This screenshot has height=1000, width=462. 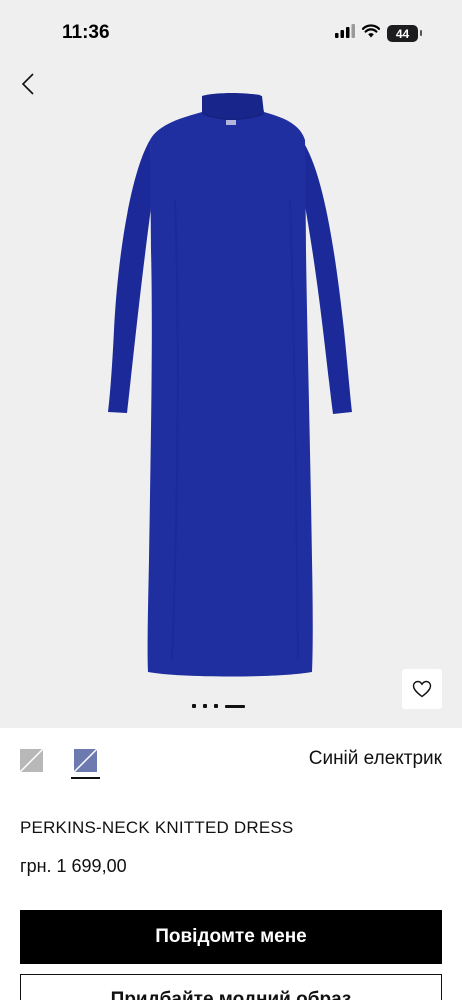 What do you see at coordinates (345, 33) in the screenshot?
I see `cellular-signal-icon` at bounding box center [345, 33].